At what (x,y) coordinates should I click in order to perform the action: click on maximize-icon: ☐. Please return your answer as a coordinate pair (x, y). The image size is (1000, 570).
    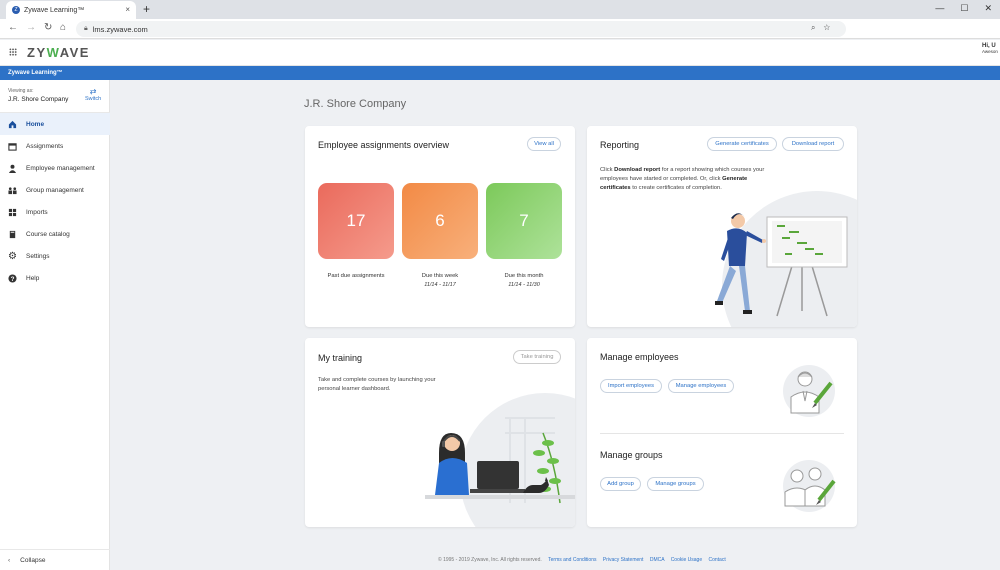
    Looking at the image, I should click on (964, 8).